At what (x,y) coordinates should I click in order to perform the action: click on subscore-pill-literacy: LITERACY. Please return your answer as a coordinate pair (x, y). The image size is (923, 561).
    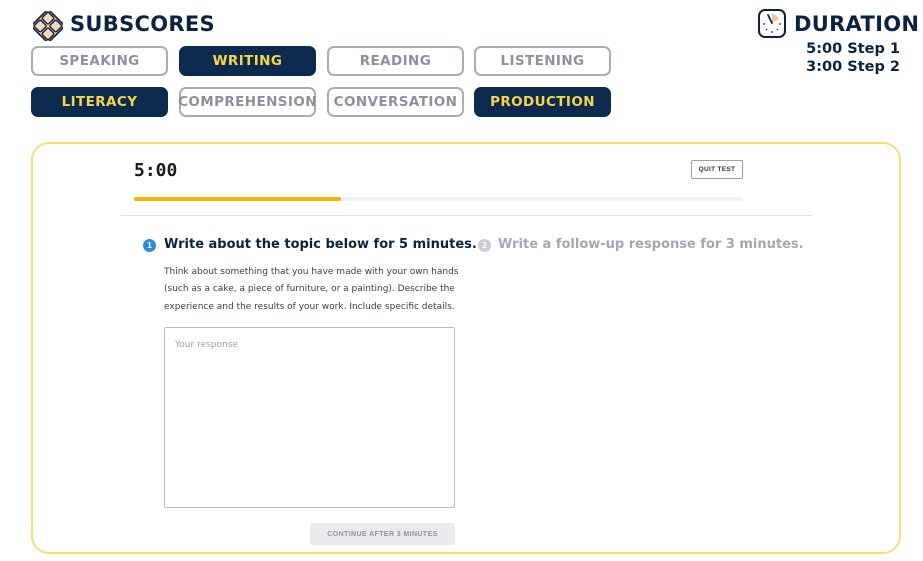
    Looking at the image, I should click on (99, 102).